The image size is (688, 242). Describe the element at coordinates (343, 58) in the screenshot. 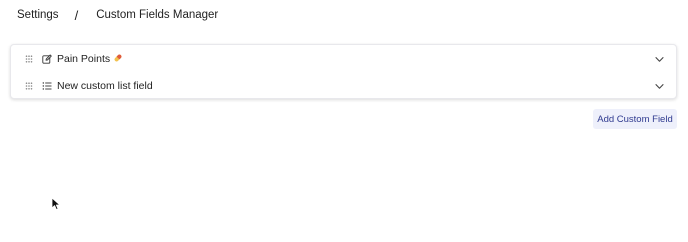

I see `custom-field-row-pain-points: Pain Points` at that location.